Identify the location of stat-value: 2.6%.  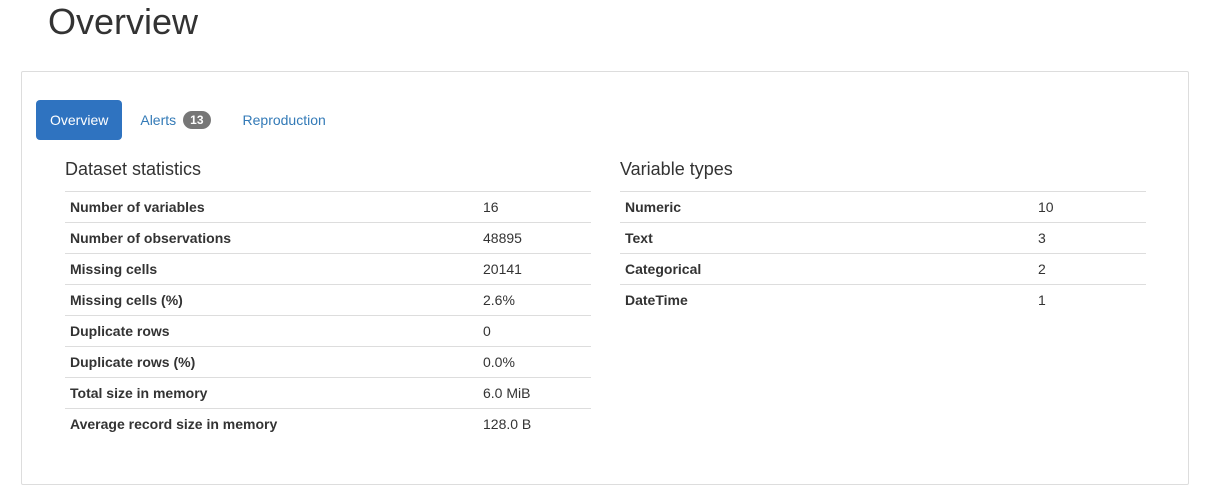
(534, 300).